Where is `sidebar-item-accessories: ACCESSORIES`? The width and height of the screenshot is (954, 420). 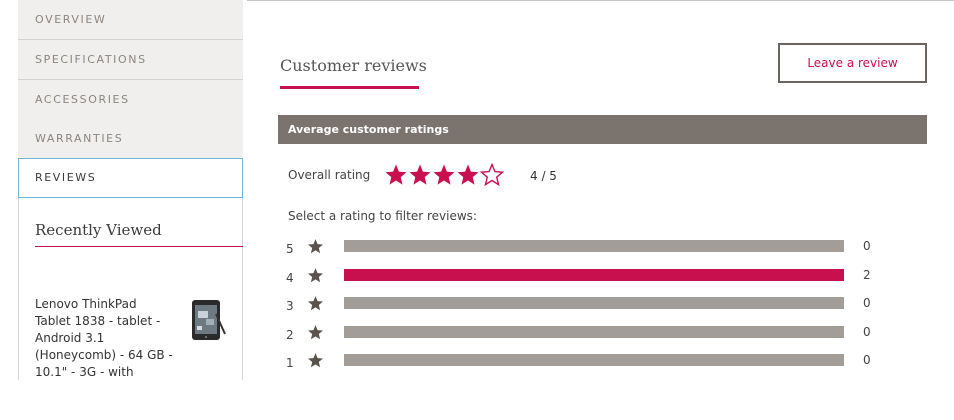
sidebar-item-accessories: ACCESSORIES is located at coordinates (130, 100).